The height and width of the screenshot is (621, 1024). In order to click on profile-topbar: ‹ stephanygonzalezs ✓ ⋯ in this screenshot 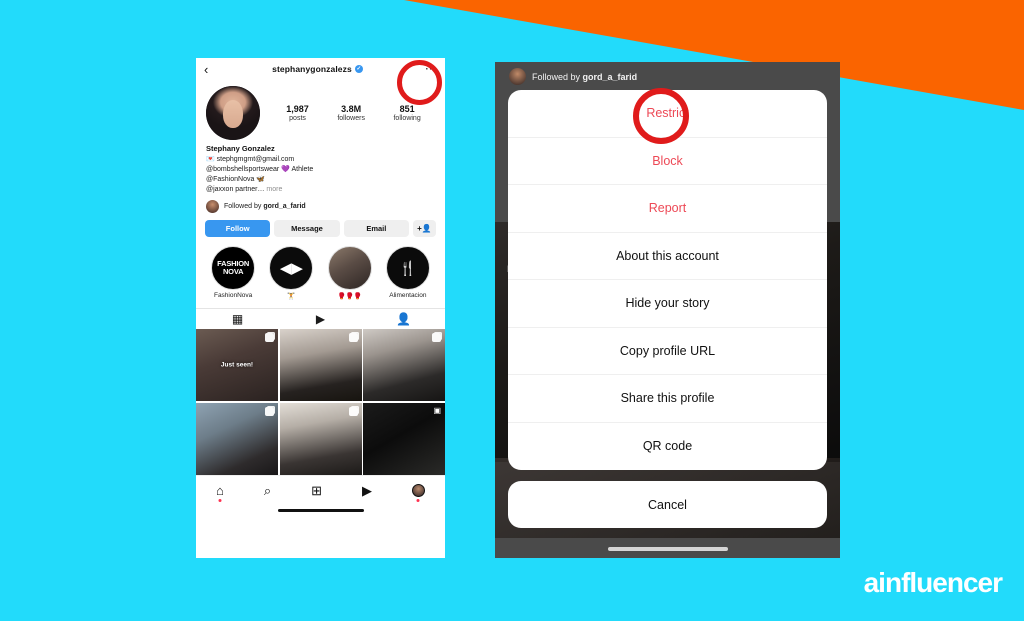, I will do `click(320, 69)`.